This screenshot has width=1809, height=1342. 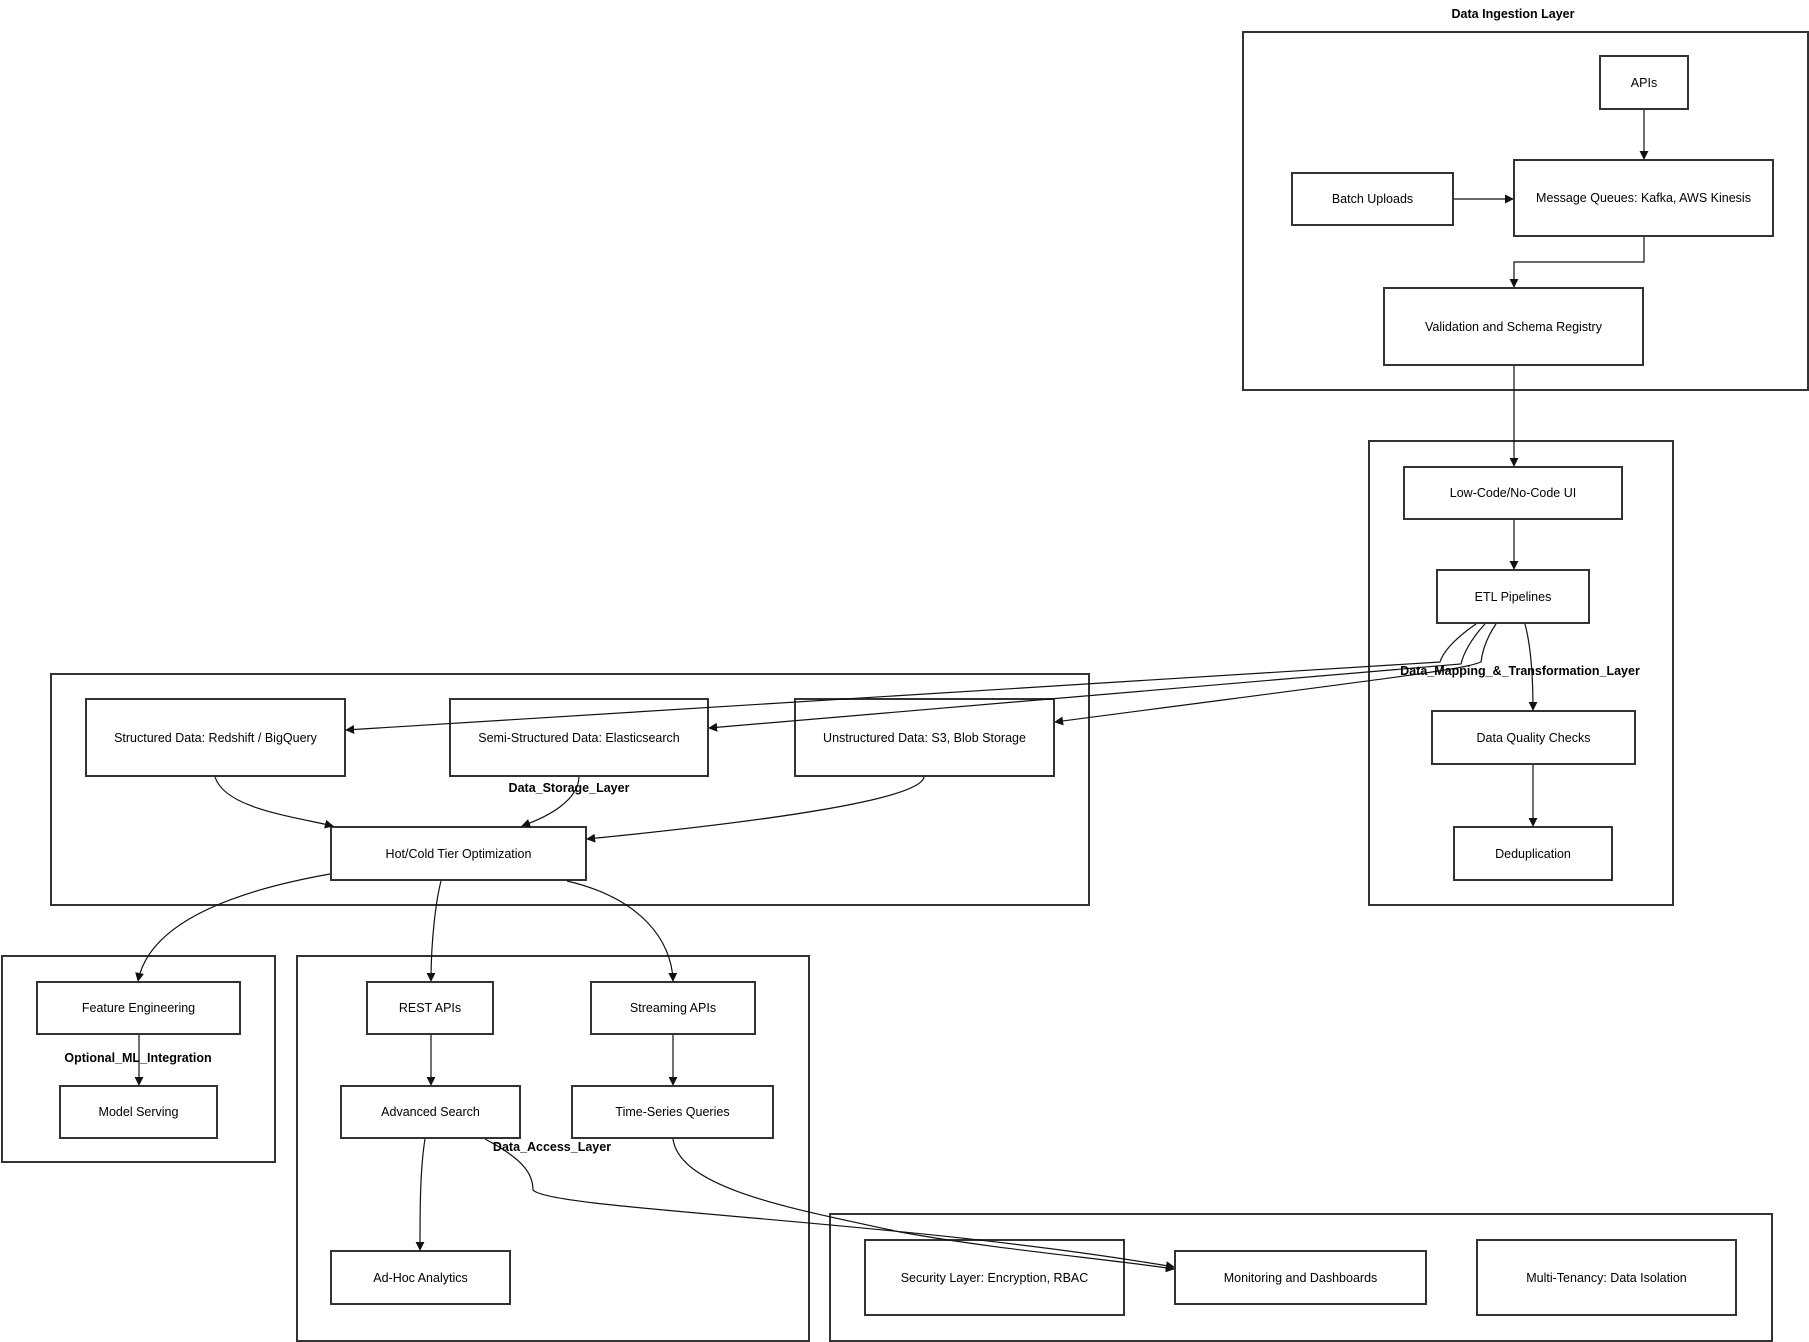 I want to click on node-low-code-ui: Low-Code/No-Code UI, so click(x=1513, y=493).